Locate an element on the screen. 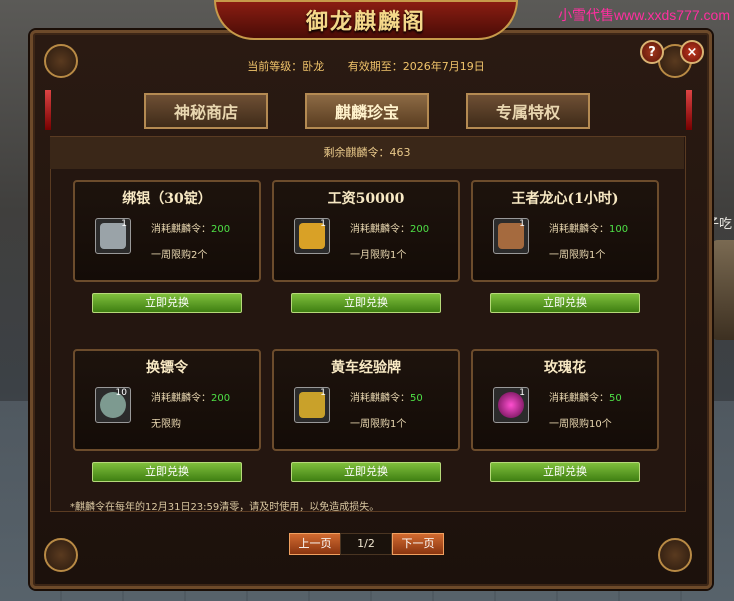  item-card-bound-silver: 绑银（30锭） 1 消耗麒麟令：200 一周限购2个 is located at coordinates (167, 231).